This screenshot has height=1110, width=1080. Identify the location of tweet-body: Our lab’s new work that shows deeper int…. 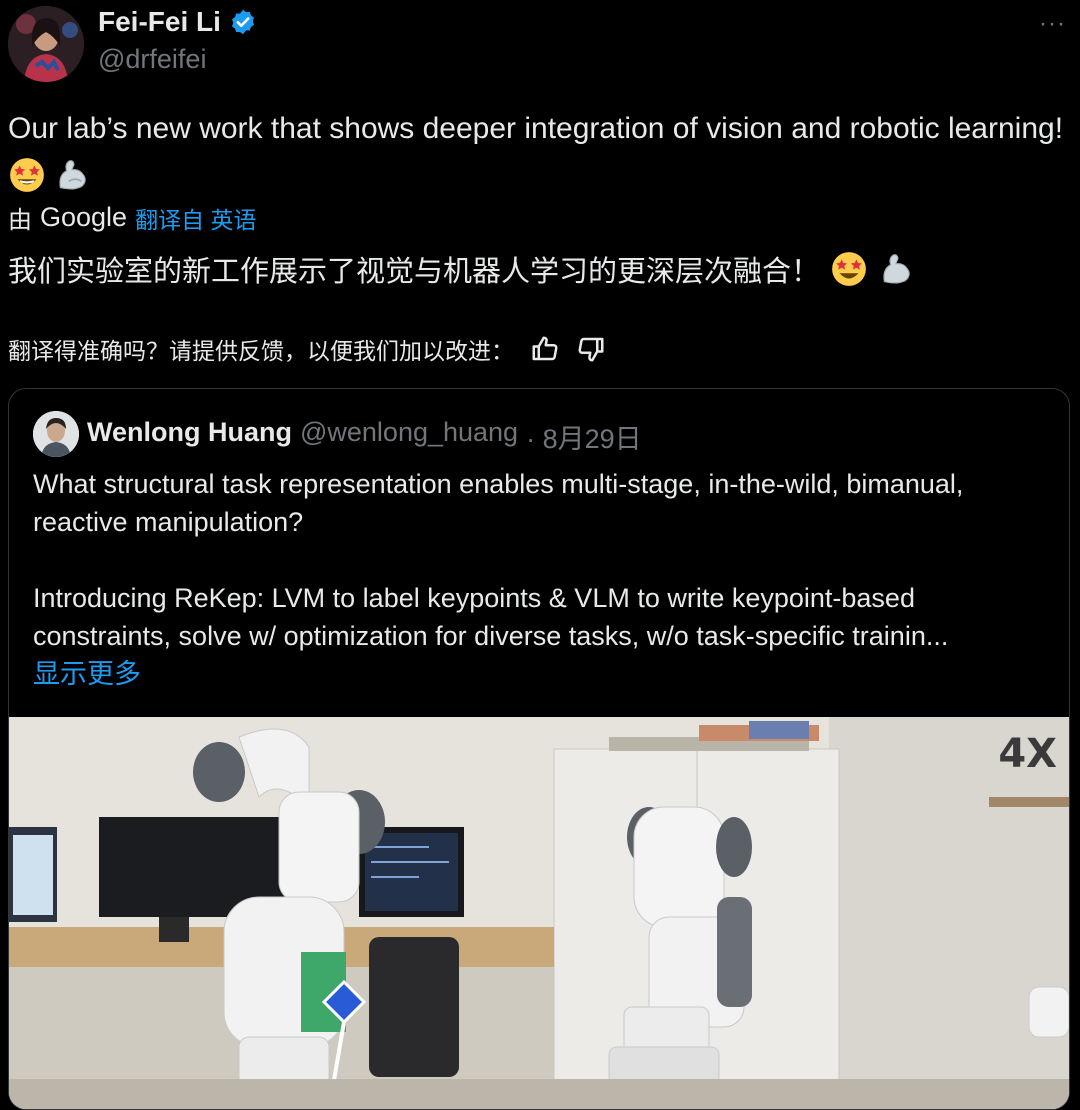
(536, 128).